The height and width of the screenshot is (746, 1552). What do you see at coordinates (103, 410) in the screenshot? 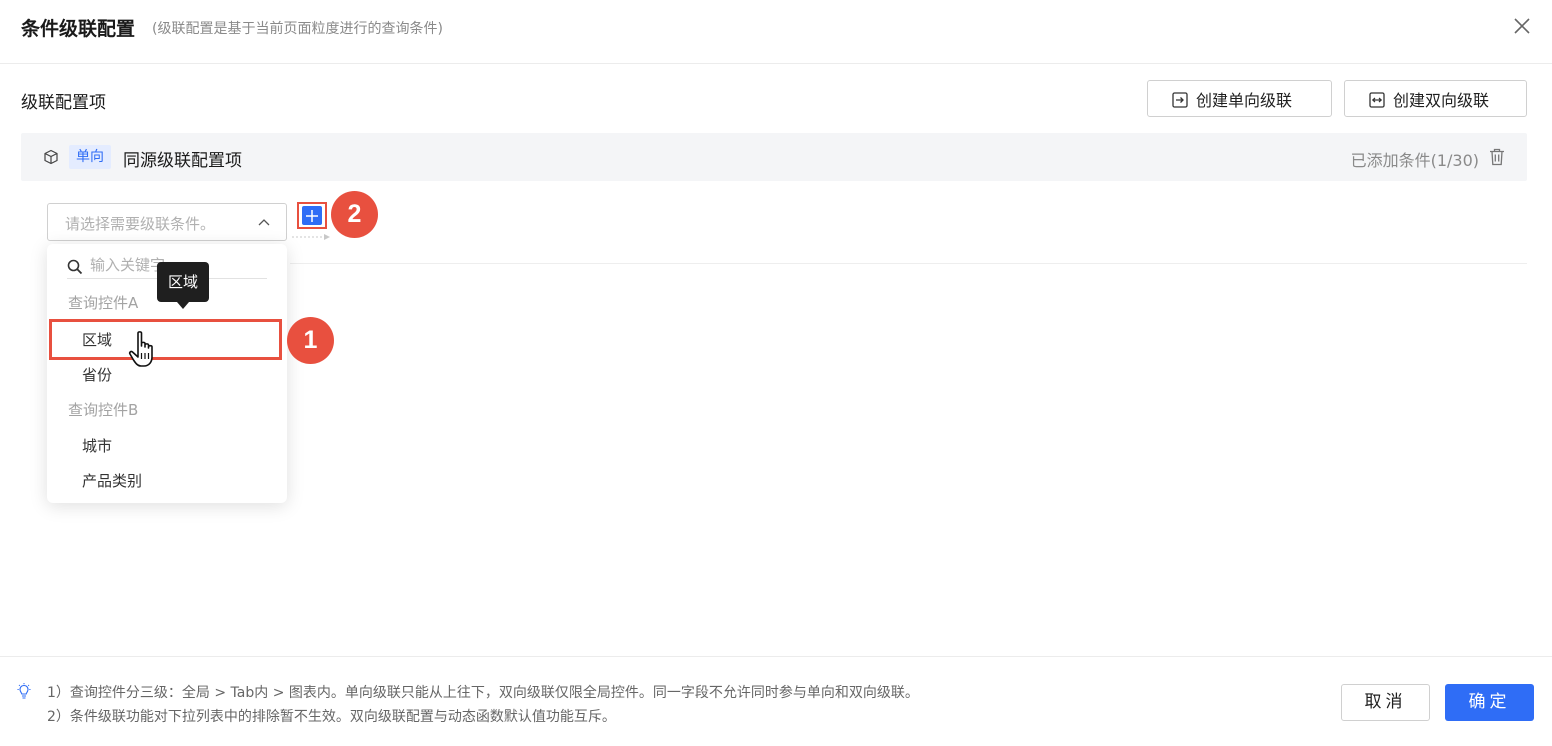
I see `group-label-b: 查询控件B` at bounding box center [103, 410].